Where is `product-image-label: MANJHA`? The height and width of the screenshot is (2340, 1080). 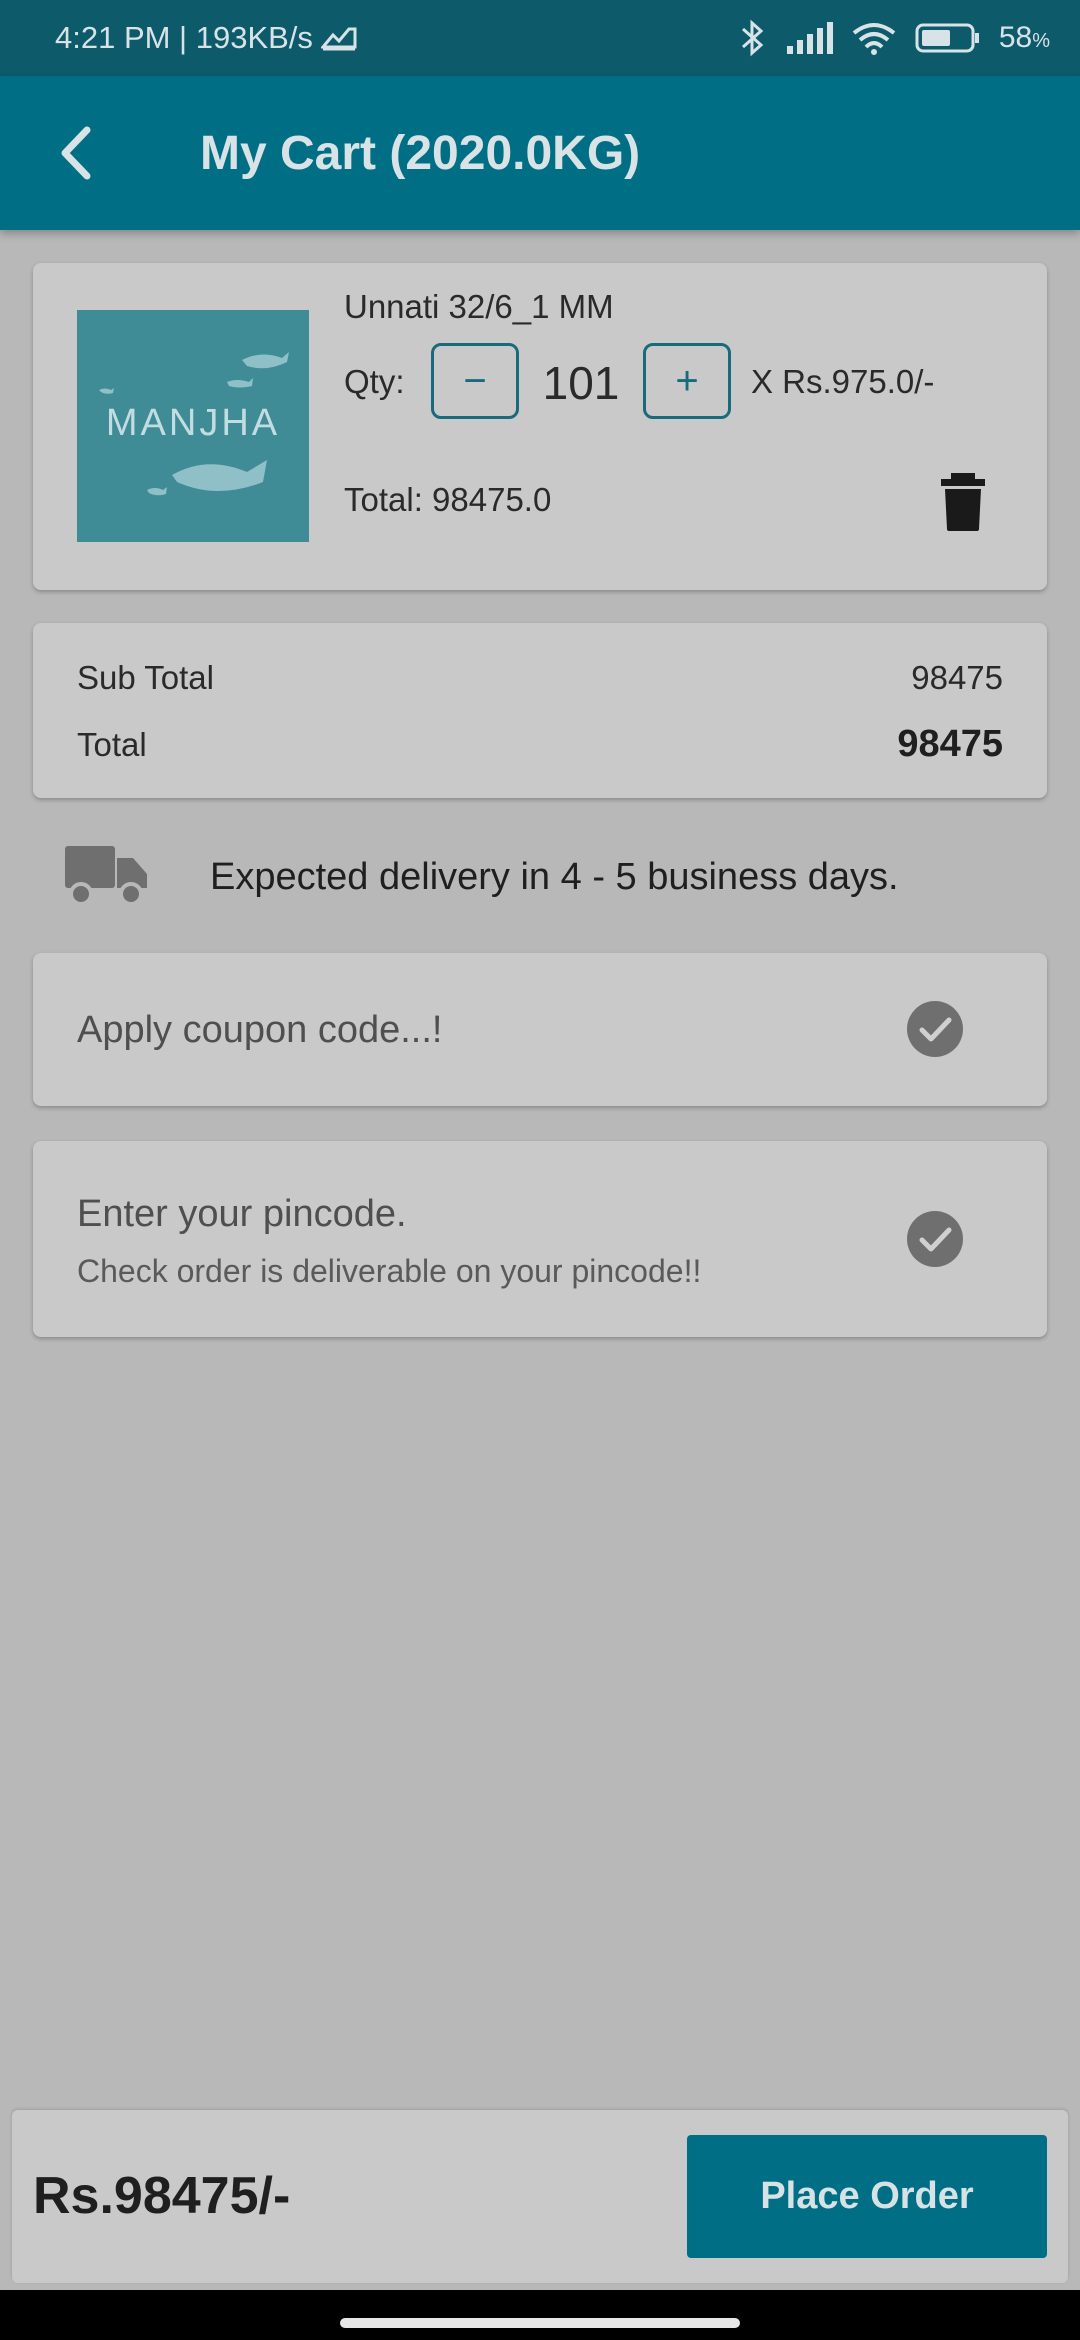 product-image-label: MANJHA is located at coordinates (193, 423).